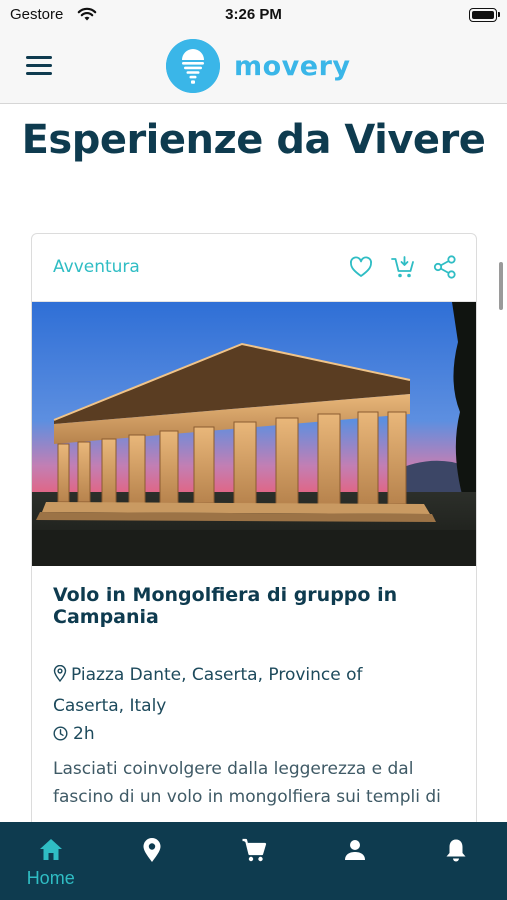 The width and height of the screenshot is (507, 900). Describe the element at coordinates (96, 267) in the screenshot. I see `category-label: Avventura` at that location.